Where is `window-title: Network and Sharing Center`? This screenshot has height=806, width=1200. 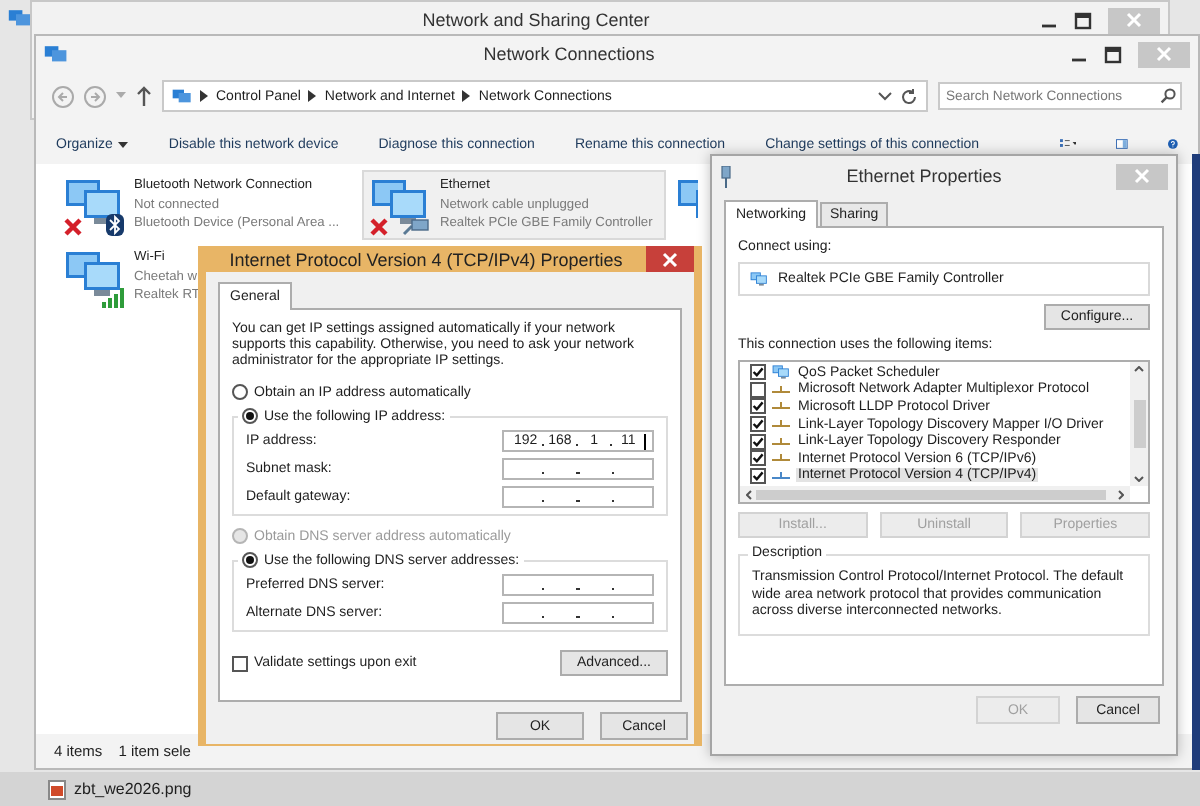 window-title: Network and Sharing Center is located at coordinates (536, 20).